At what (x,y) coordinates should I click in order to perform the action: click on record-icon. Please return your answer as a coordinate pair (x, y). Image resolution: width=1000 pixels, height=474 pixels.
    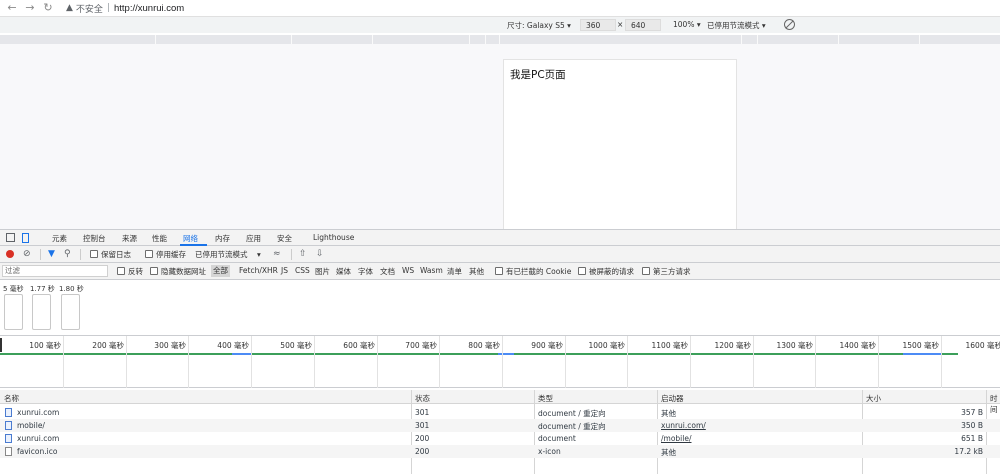
    Looking at the image, I should click on (10, 254).